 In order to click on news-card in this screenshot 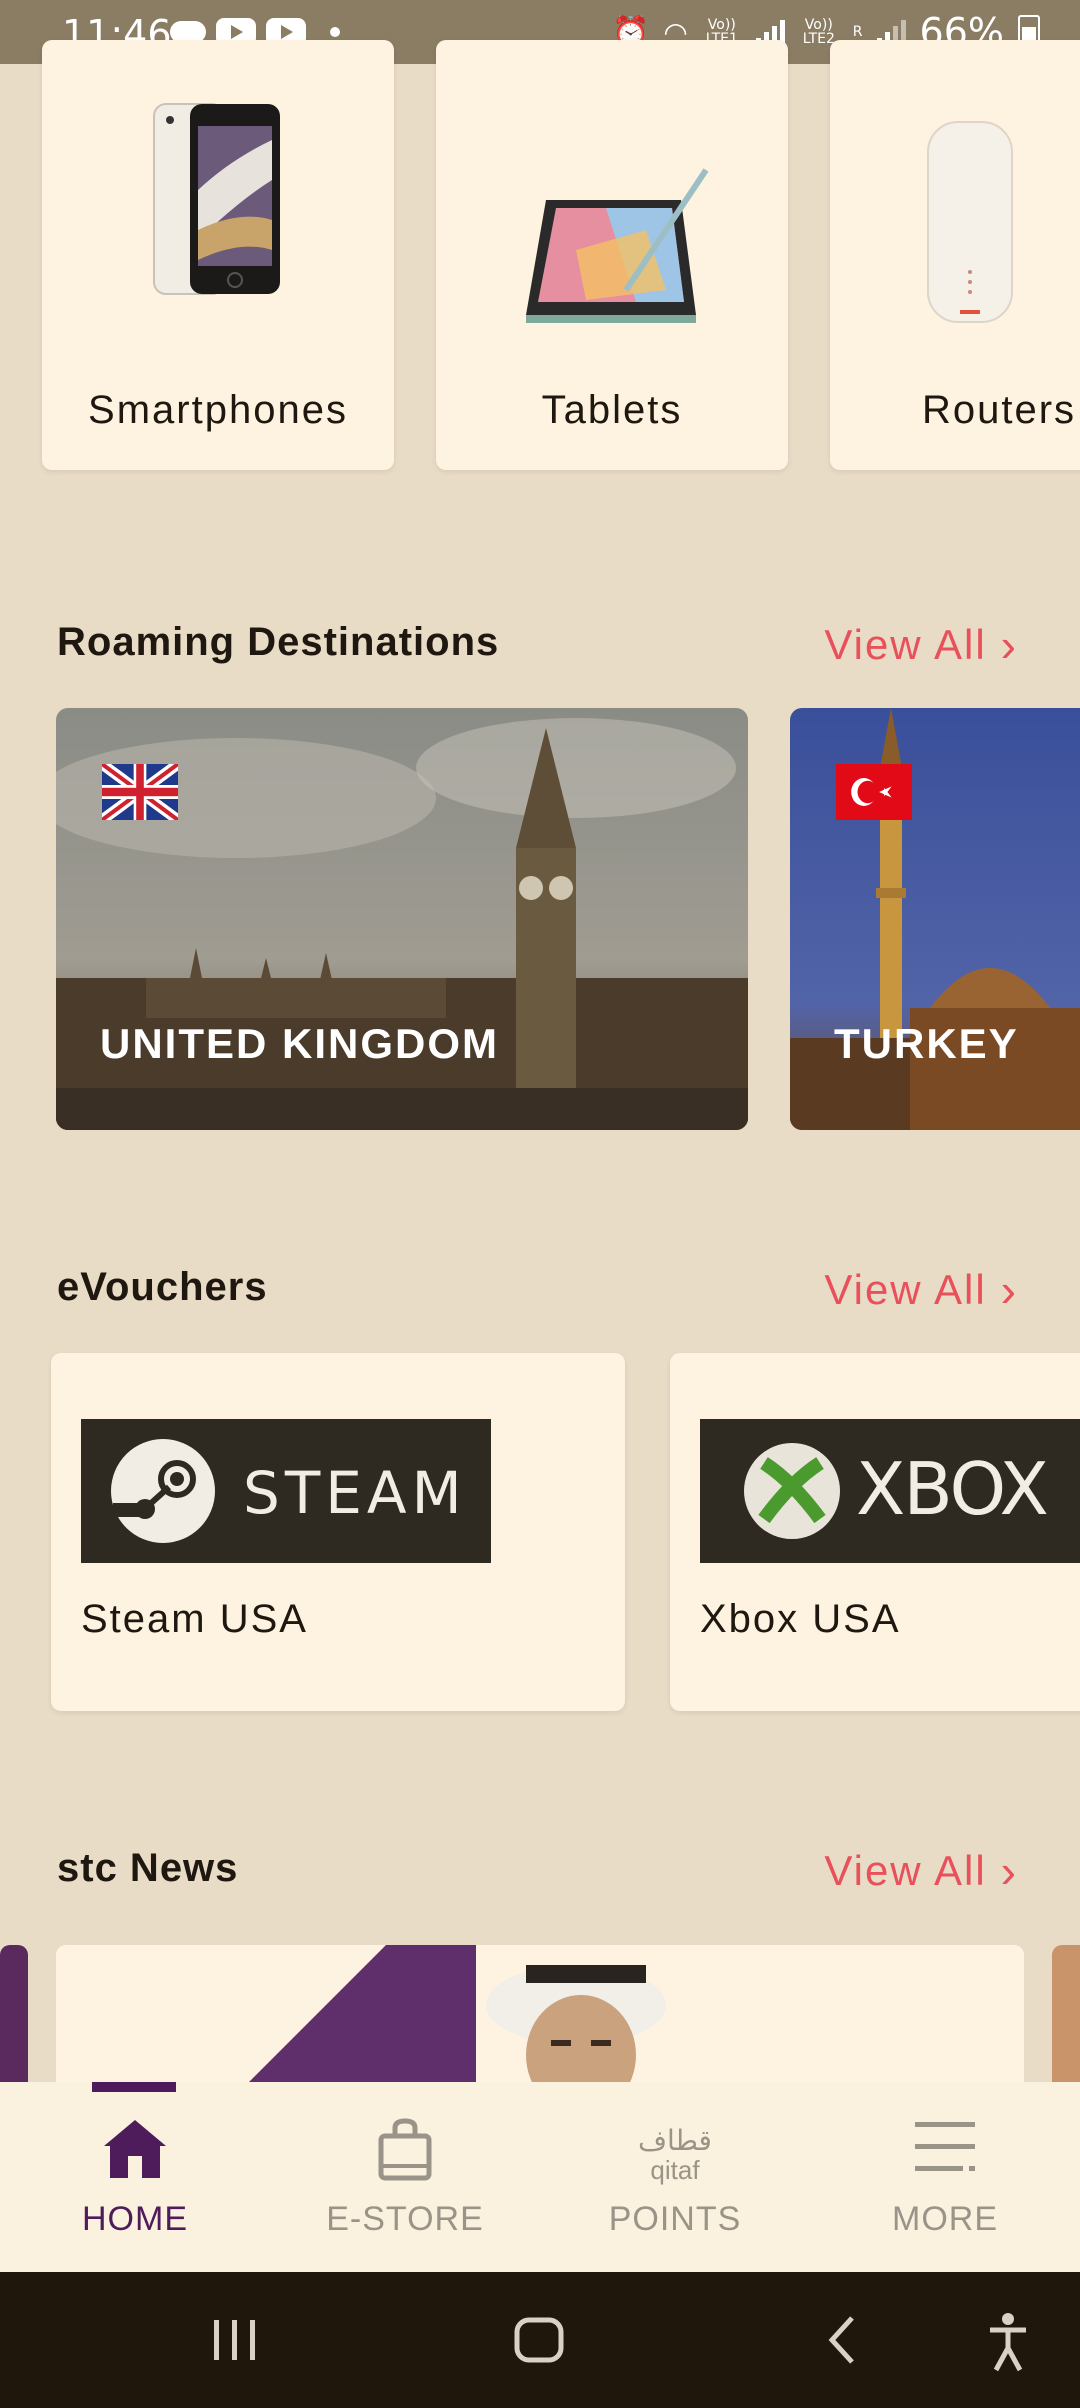, I will do `click(540, 2015)`.